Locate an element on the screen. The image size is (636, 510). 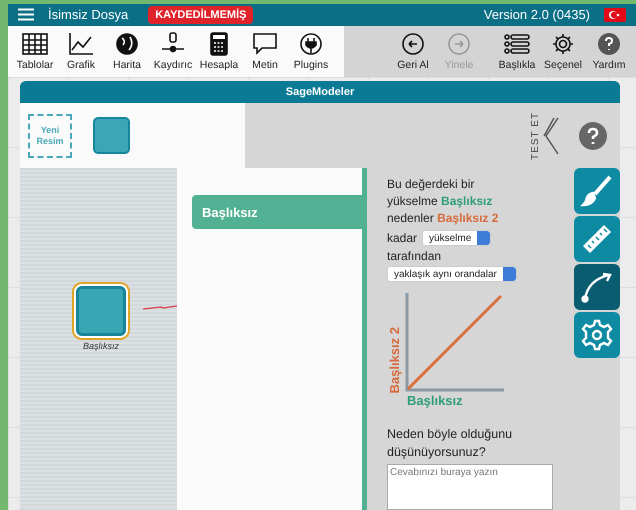
globe-icon is located at coordinates (127, 44).